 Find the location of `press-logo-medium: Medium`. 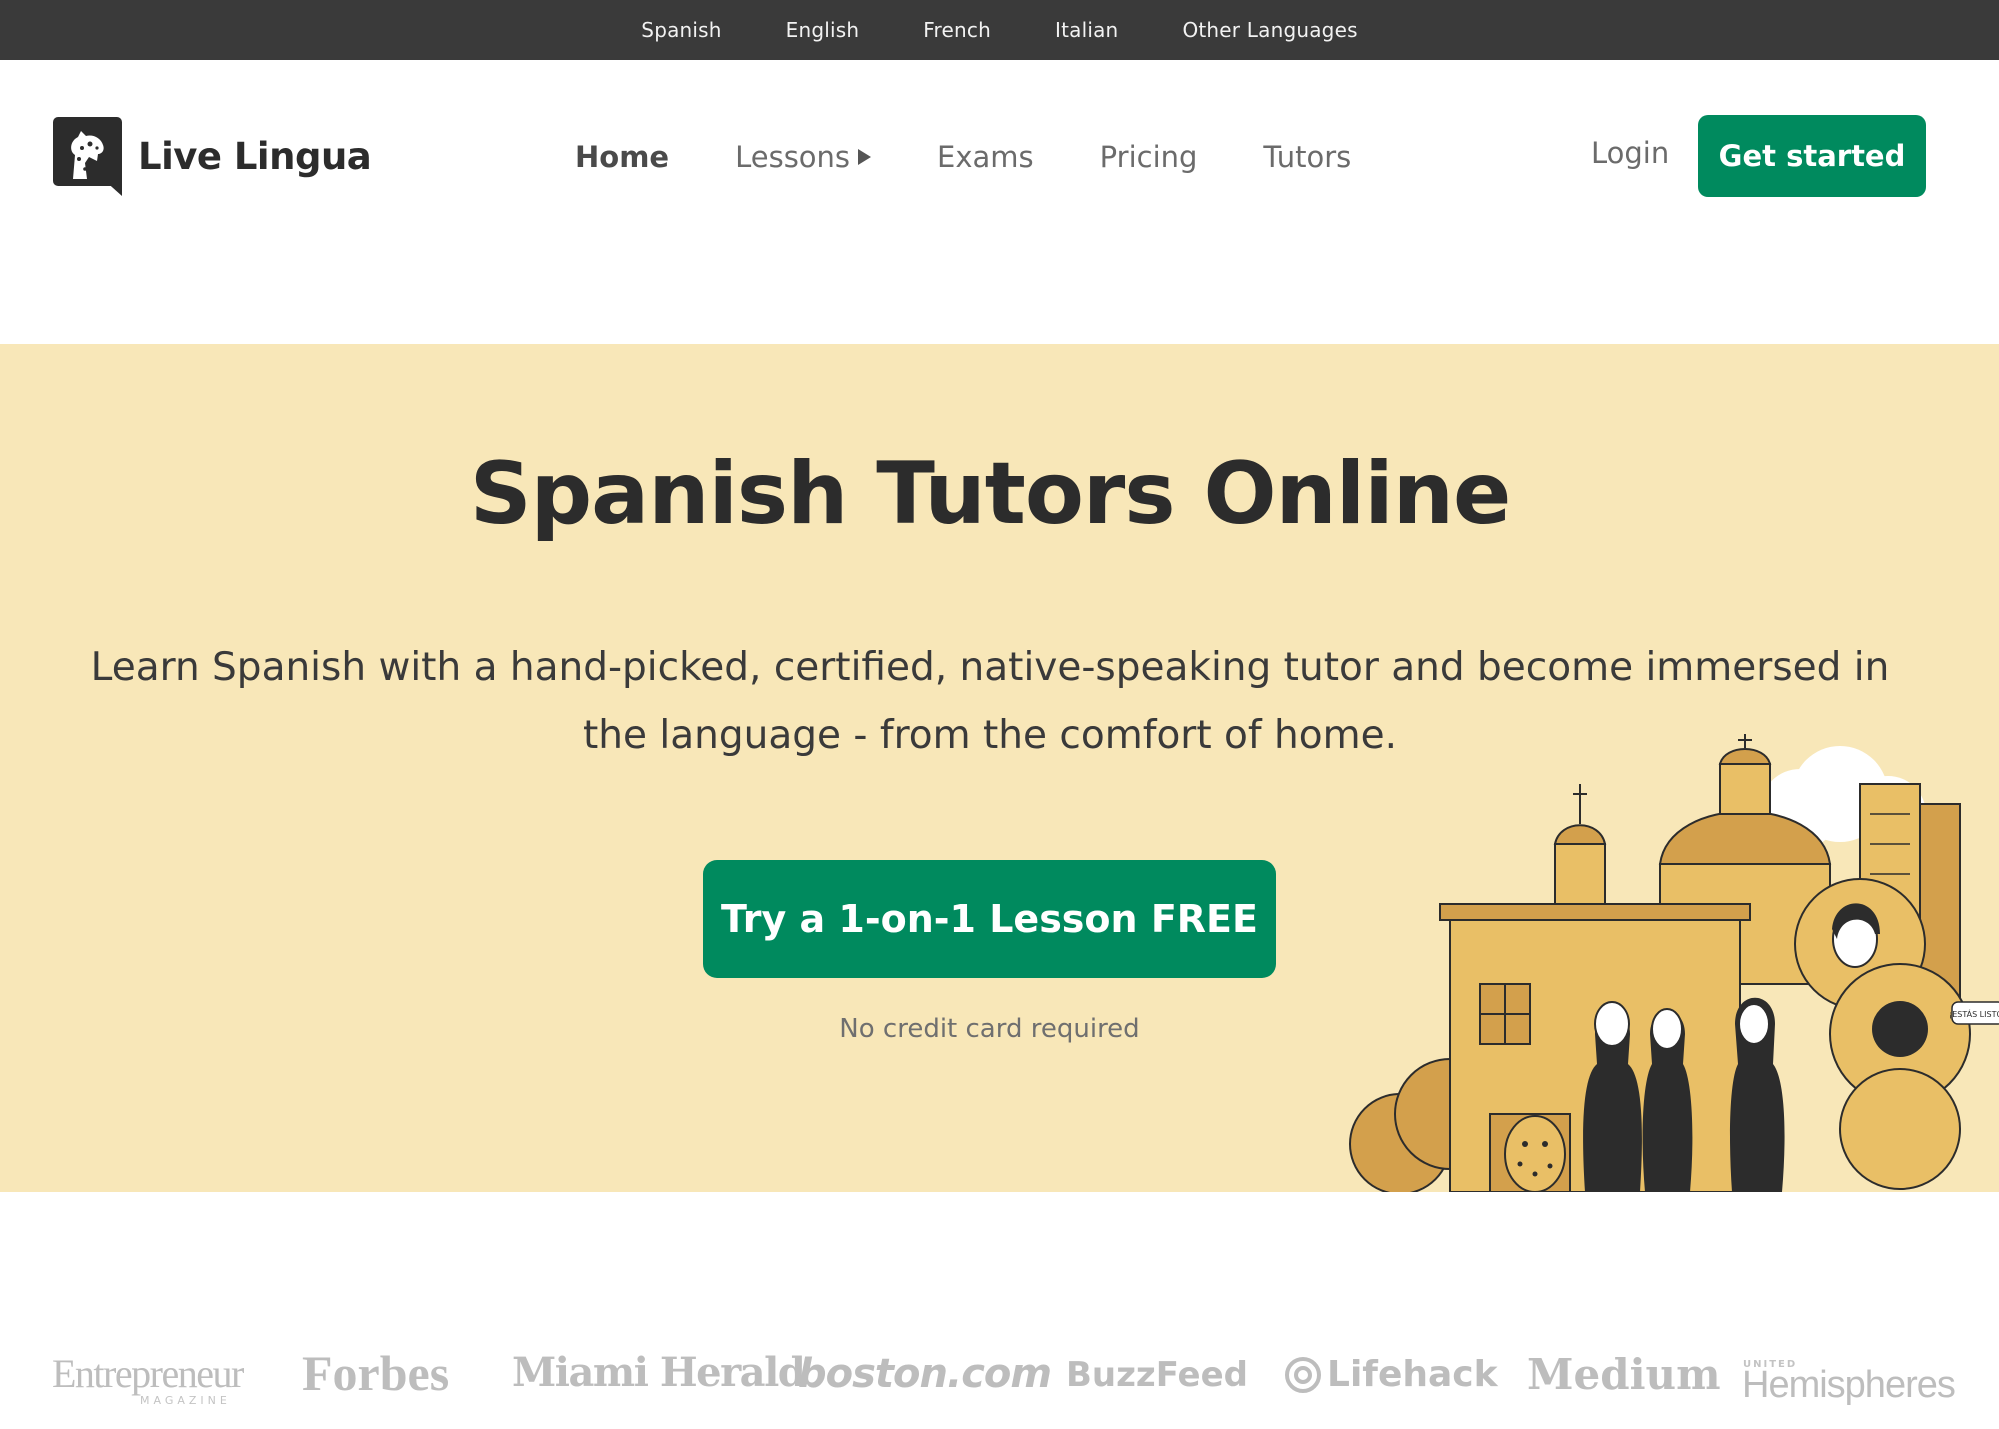

press-logo-medium: Medium is located at coordinates (1624, 1374).